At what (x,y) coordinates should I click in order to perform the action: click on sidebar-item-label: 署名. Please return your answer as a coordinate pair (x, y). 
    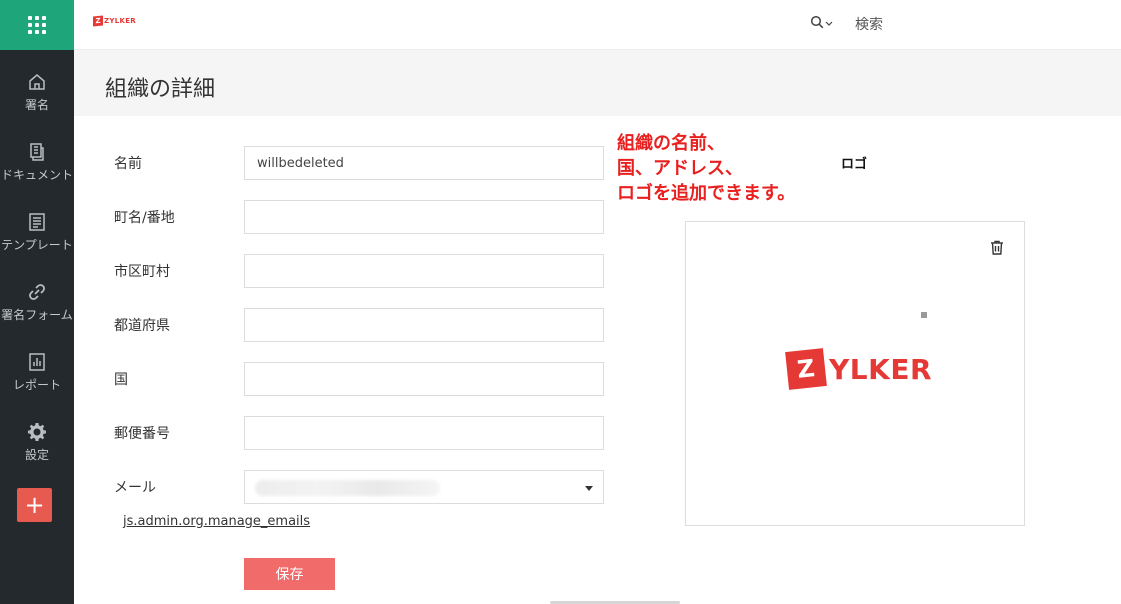
    Looking at the image, I should click on (36, 104).